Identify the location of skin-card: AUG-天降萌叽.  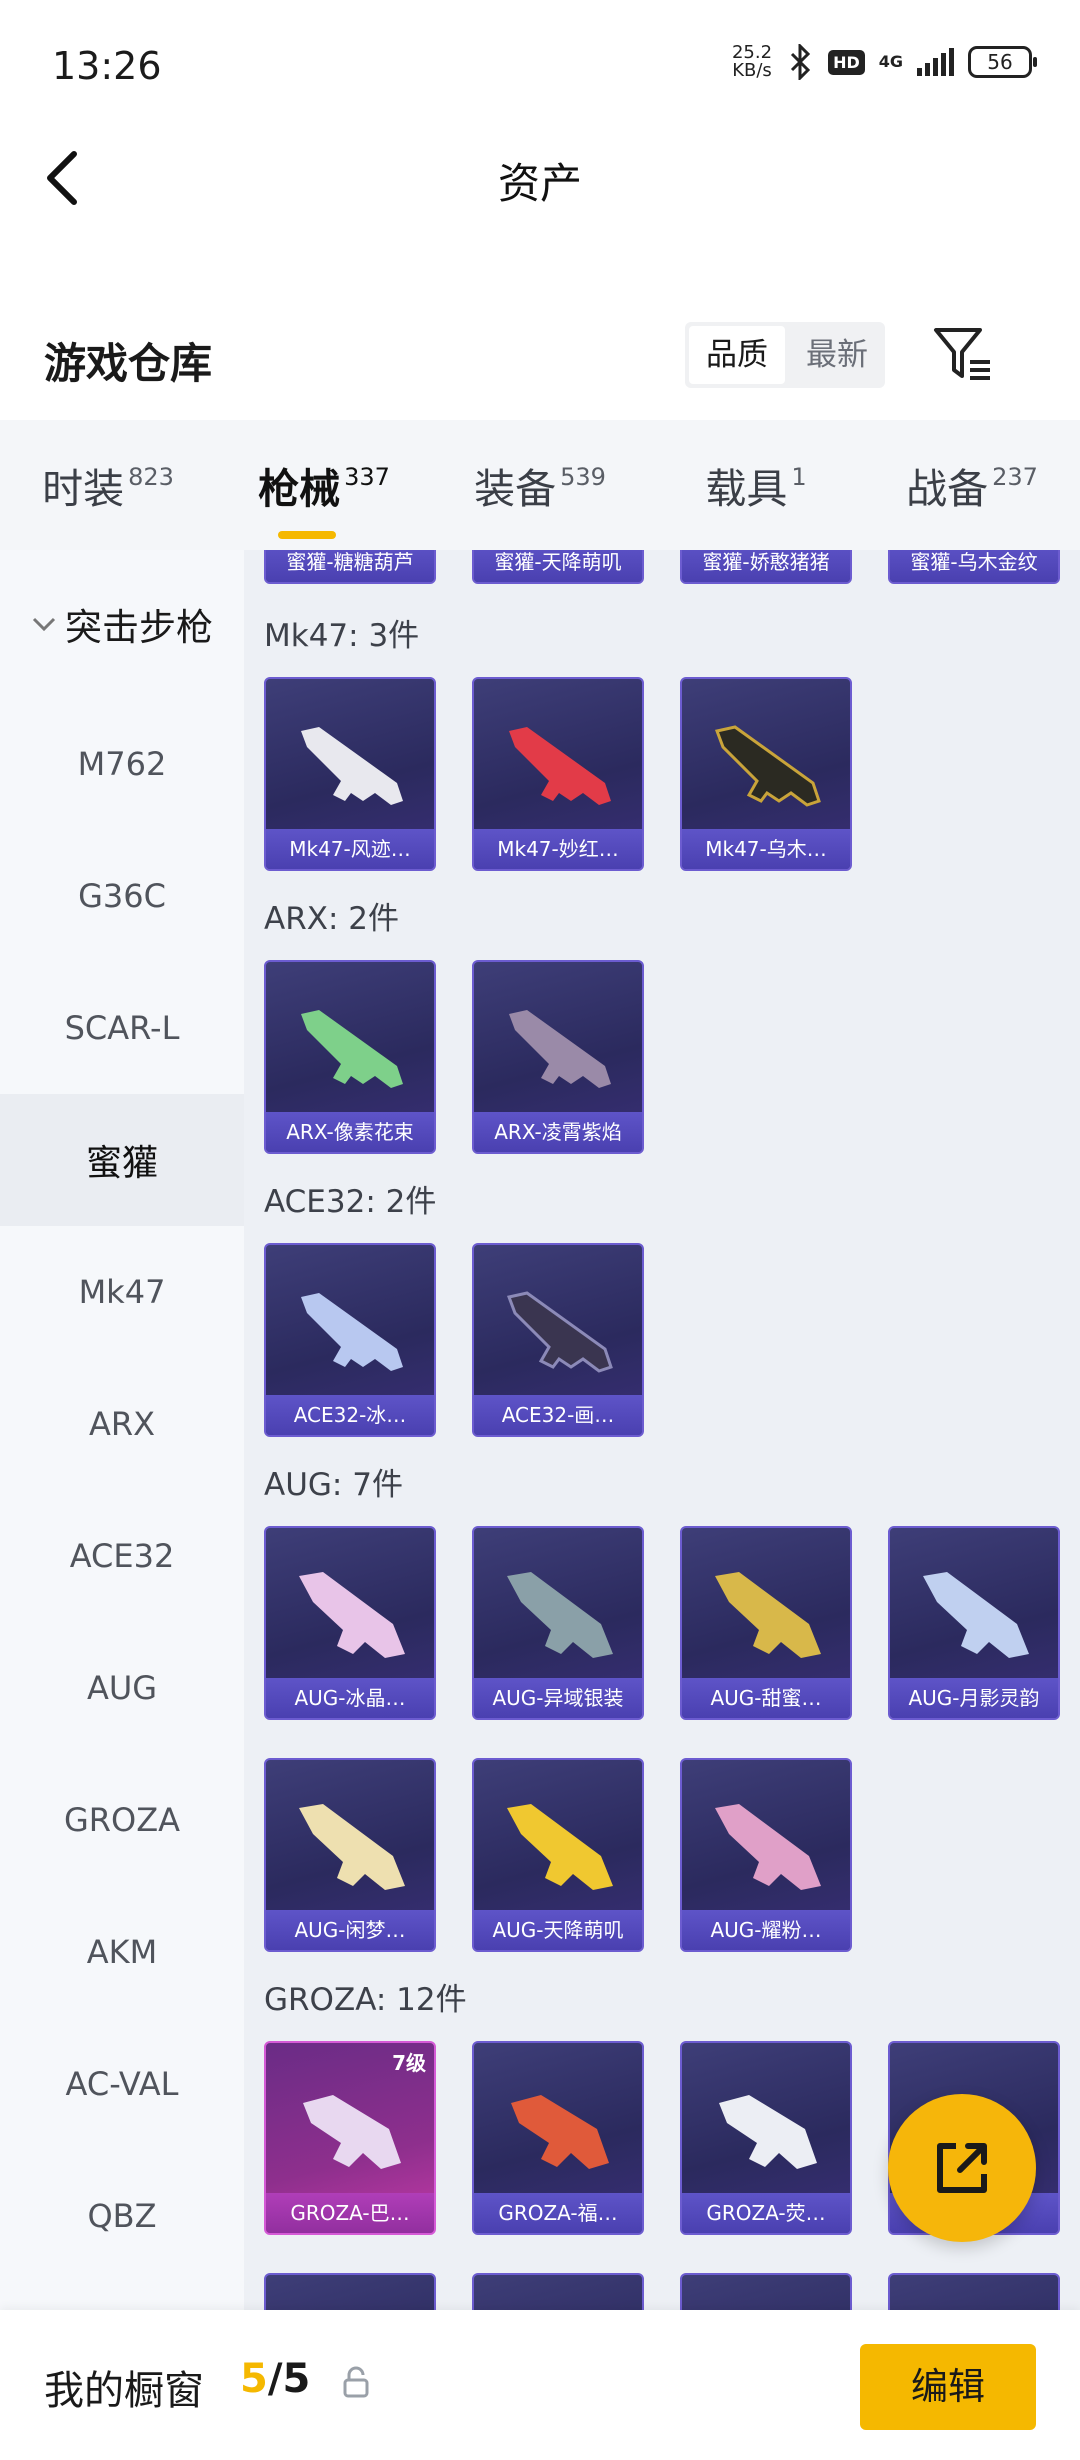
(558, 1855).